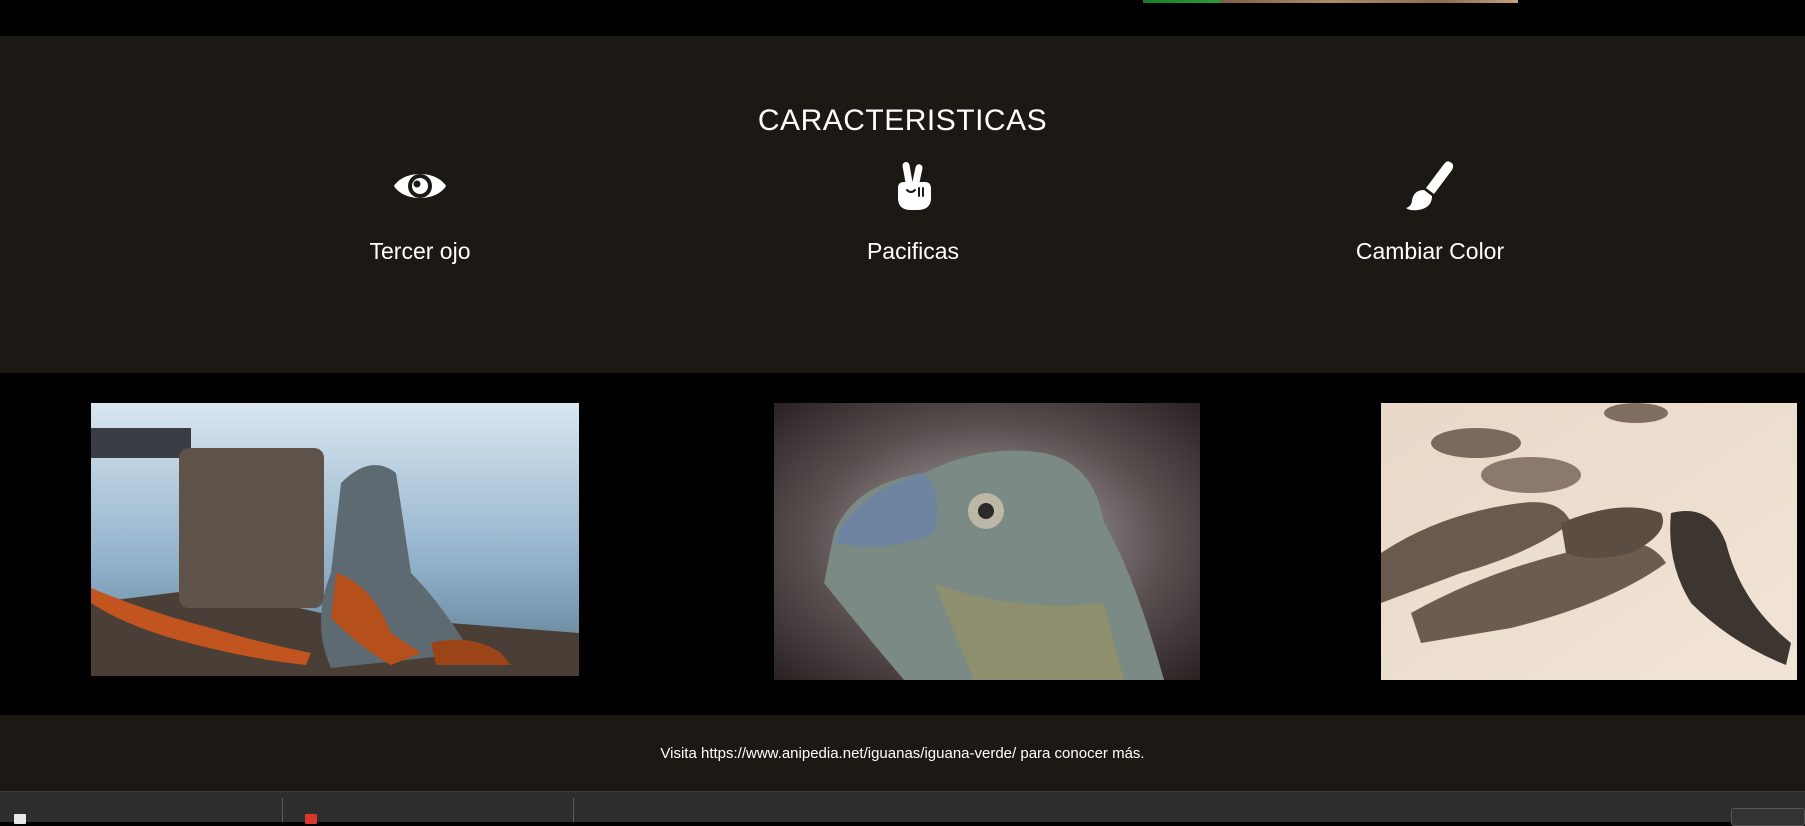 This screenshot has width=1805, height=826. I want to click on divider, so click(573, 810).